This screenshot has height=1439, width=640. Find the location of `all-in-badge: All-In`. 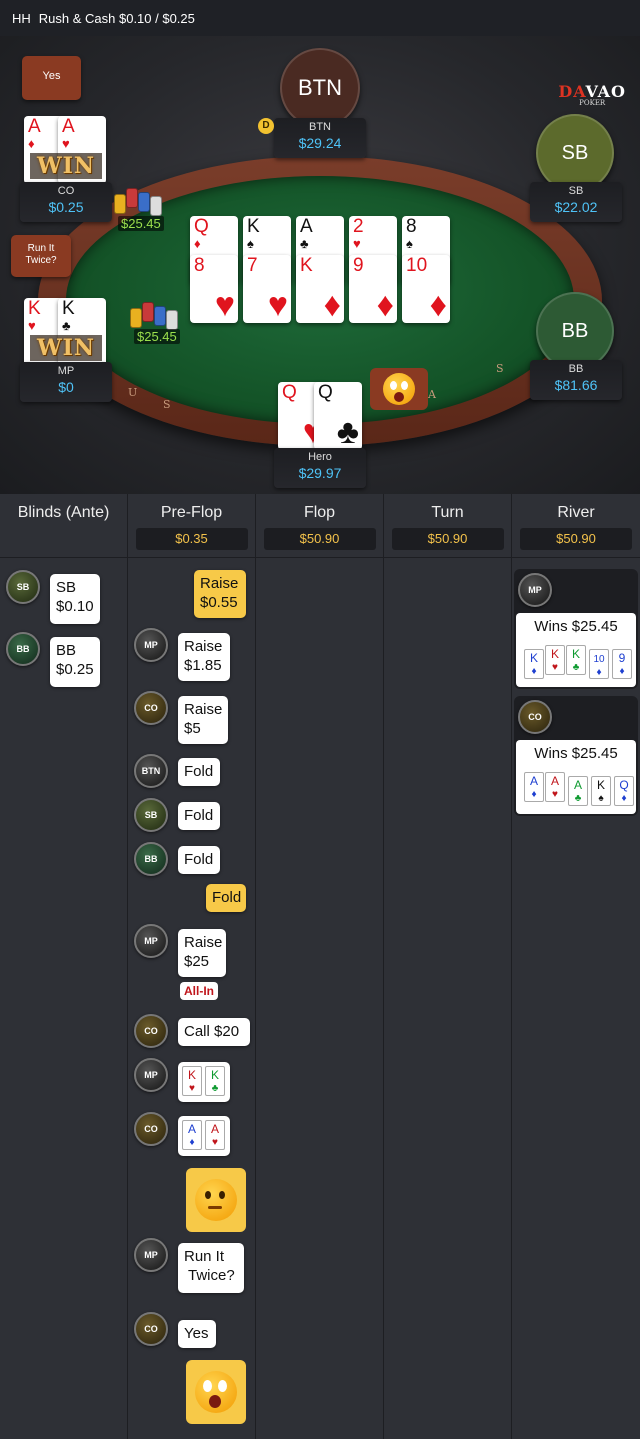

all-in-badge: All-In is located at coordinates (199, 991).